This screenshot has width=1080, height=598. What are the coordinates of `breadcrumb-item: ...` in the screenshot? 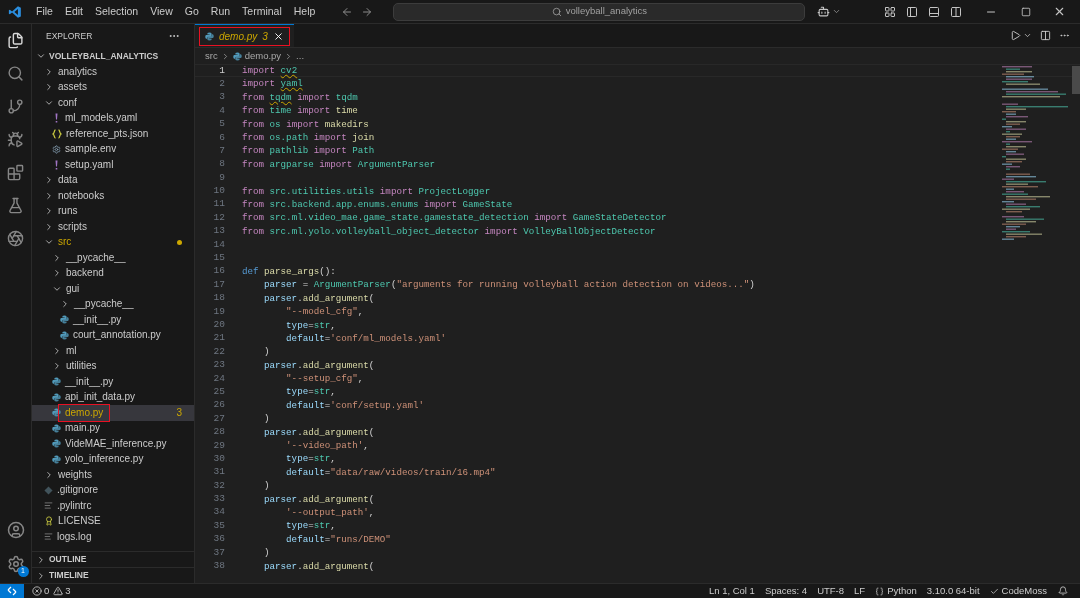 It's located at (300, 56).